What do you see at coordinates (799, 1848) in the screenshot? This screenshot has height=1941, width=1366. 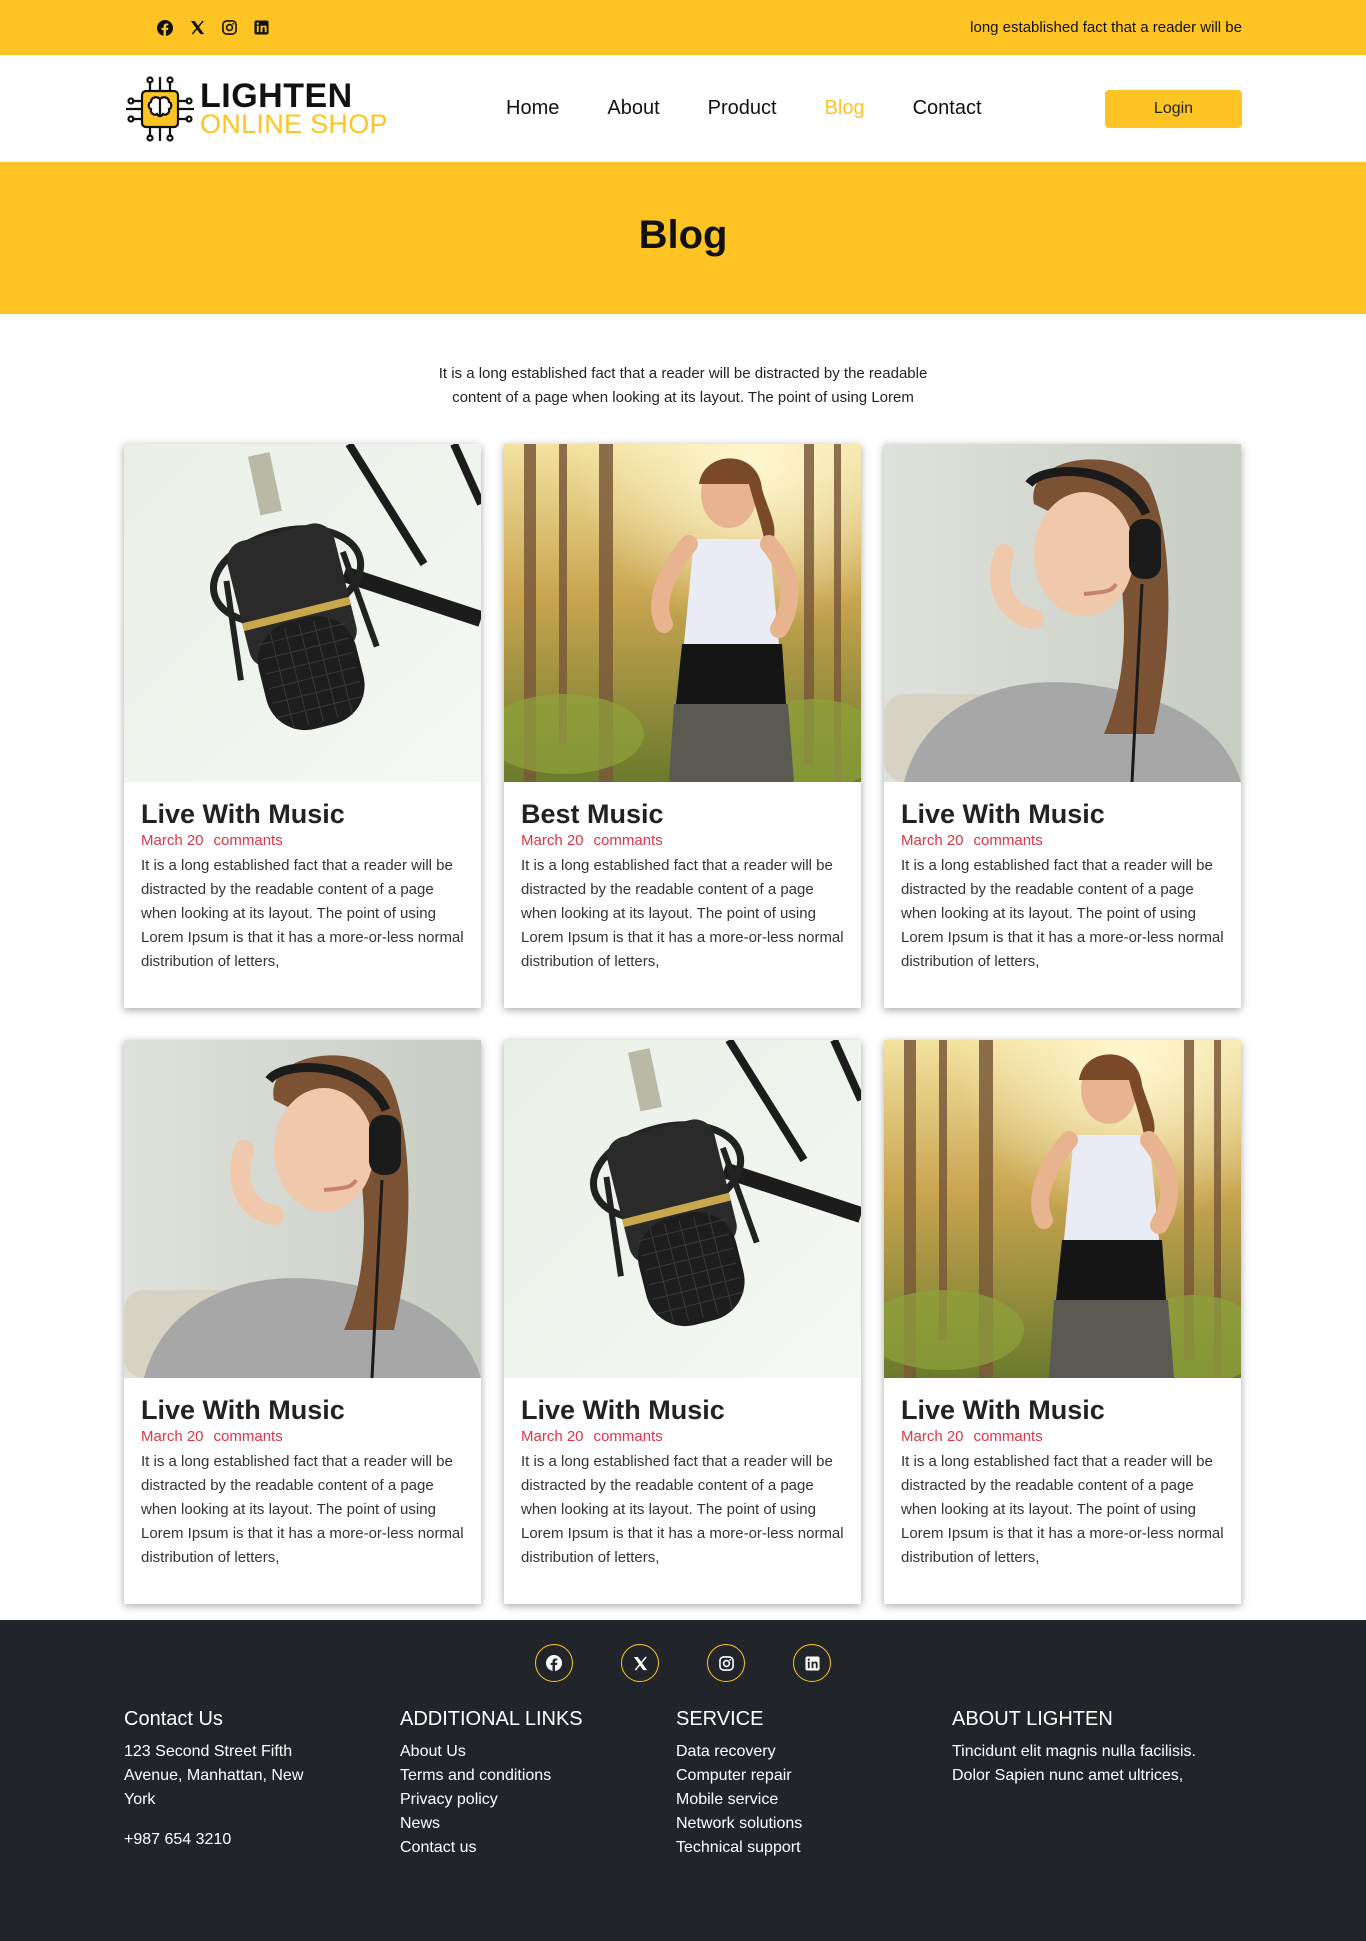 I see `footer-service-support: Technical support` at bounding box center [799, 1848].